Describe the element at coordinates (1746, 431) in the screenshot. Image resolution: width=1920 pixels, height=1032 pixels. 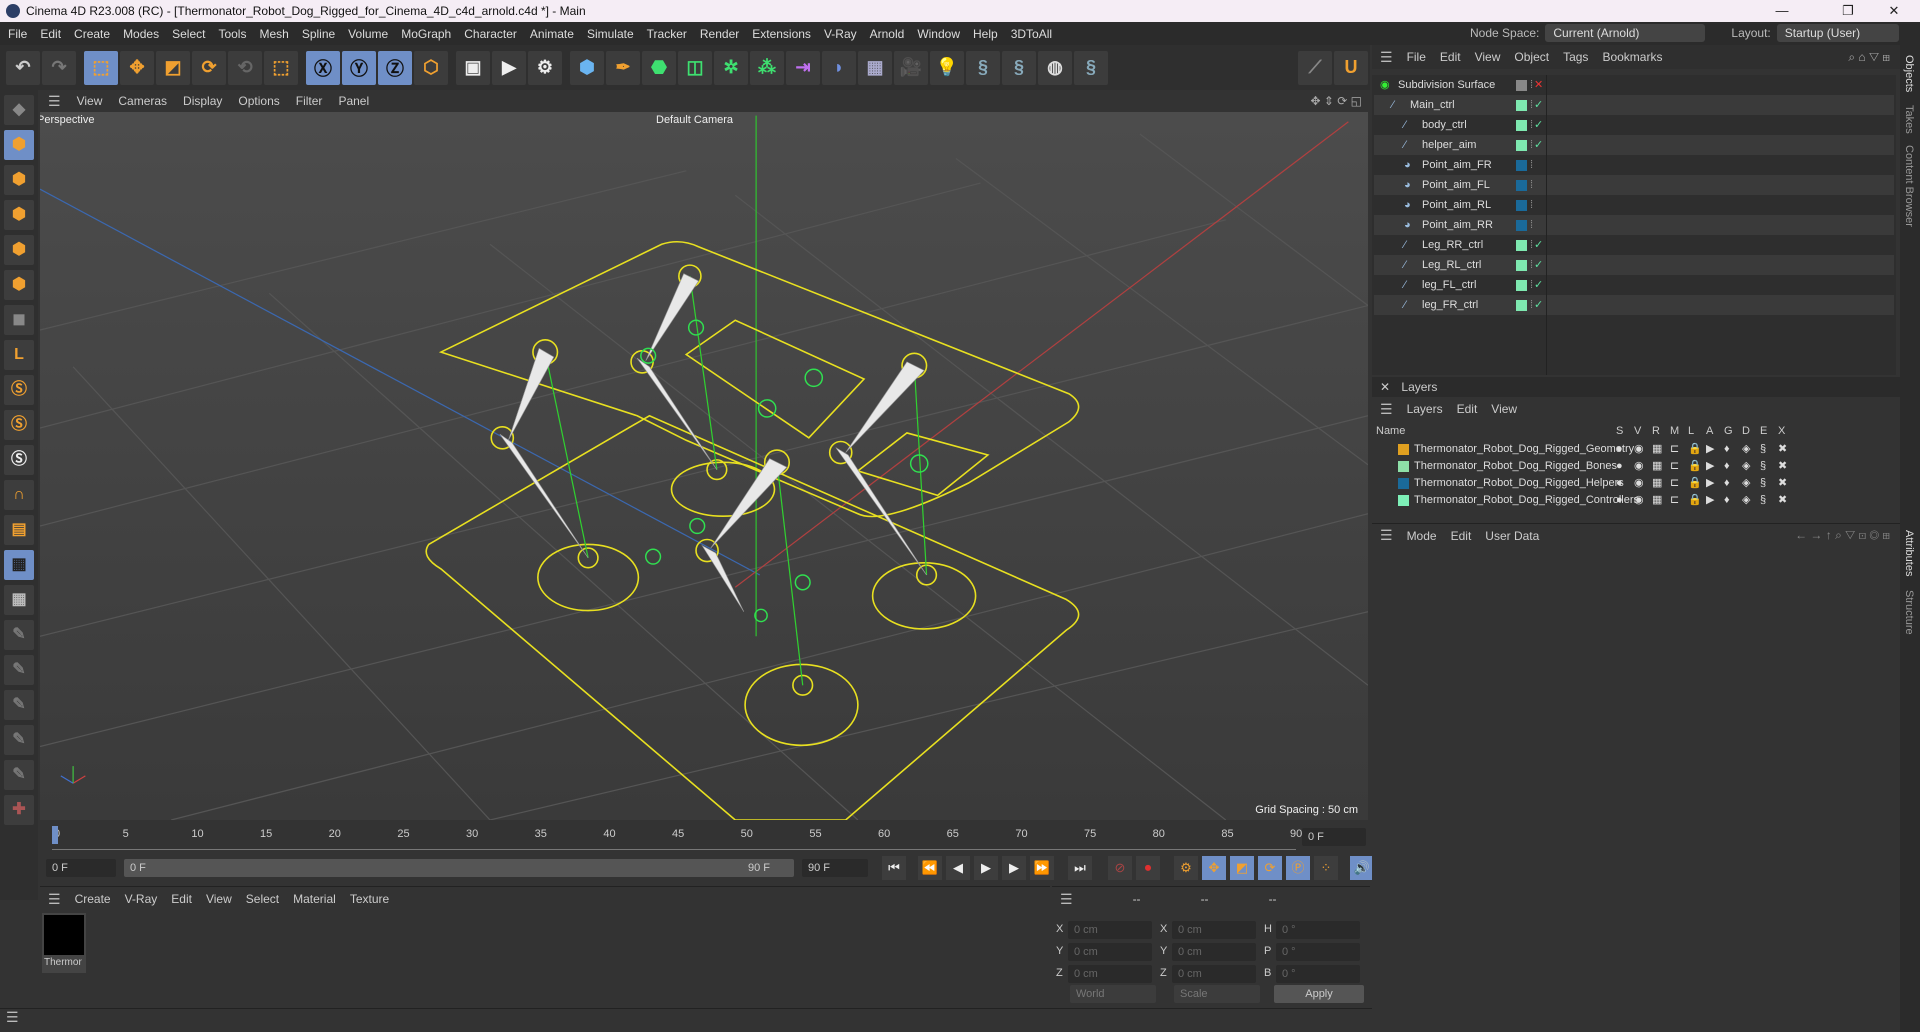
I see `layer-column-d: D` at that location.